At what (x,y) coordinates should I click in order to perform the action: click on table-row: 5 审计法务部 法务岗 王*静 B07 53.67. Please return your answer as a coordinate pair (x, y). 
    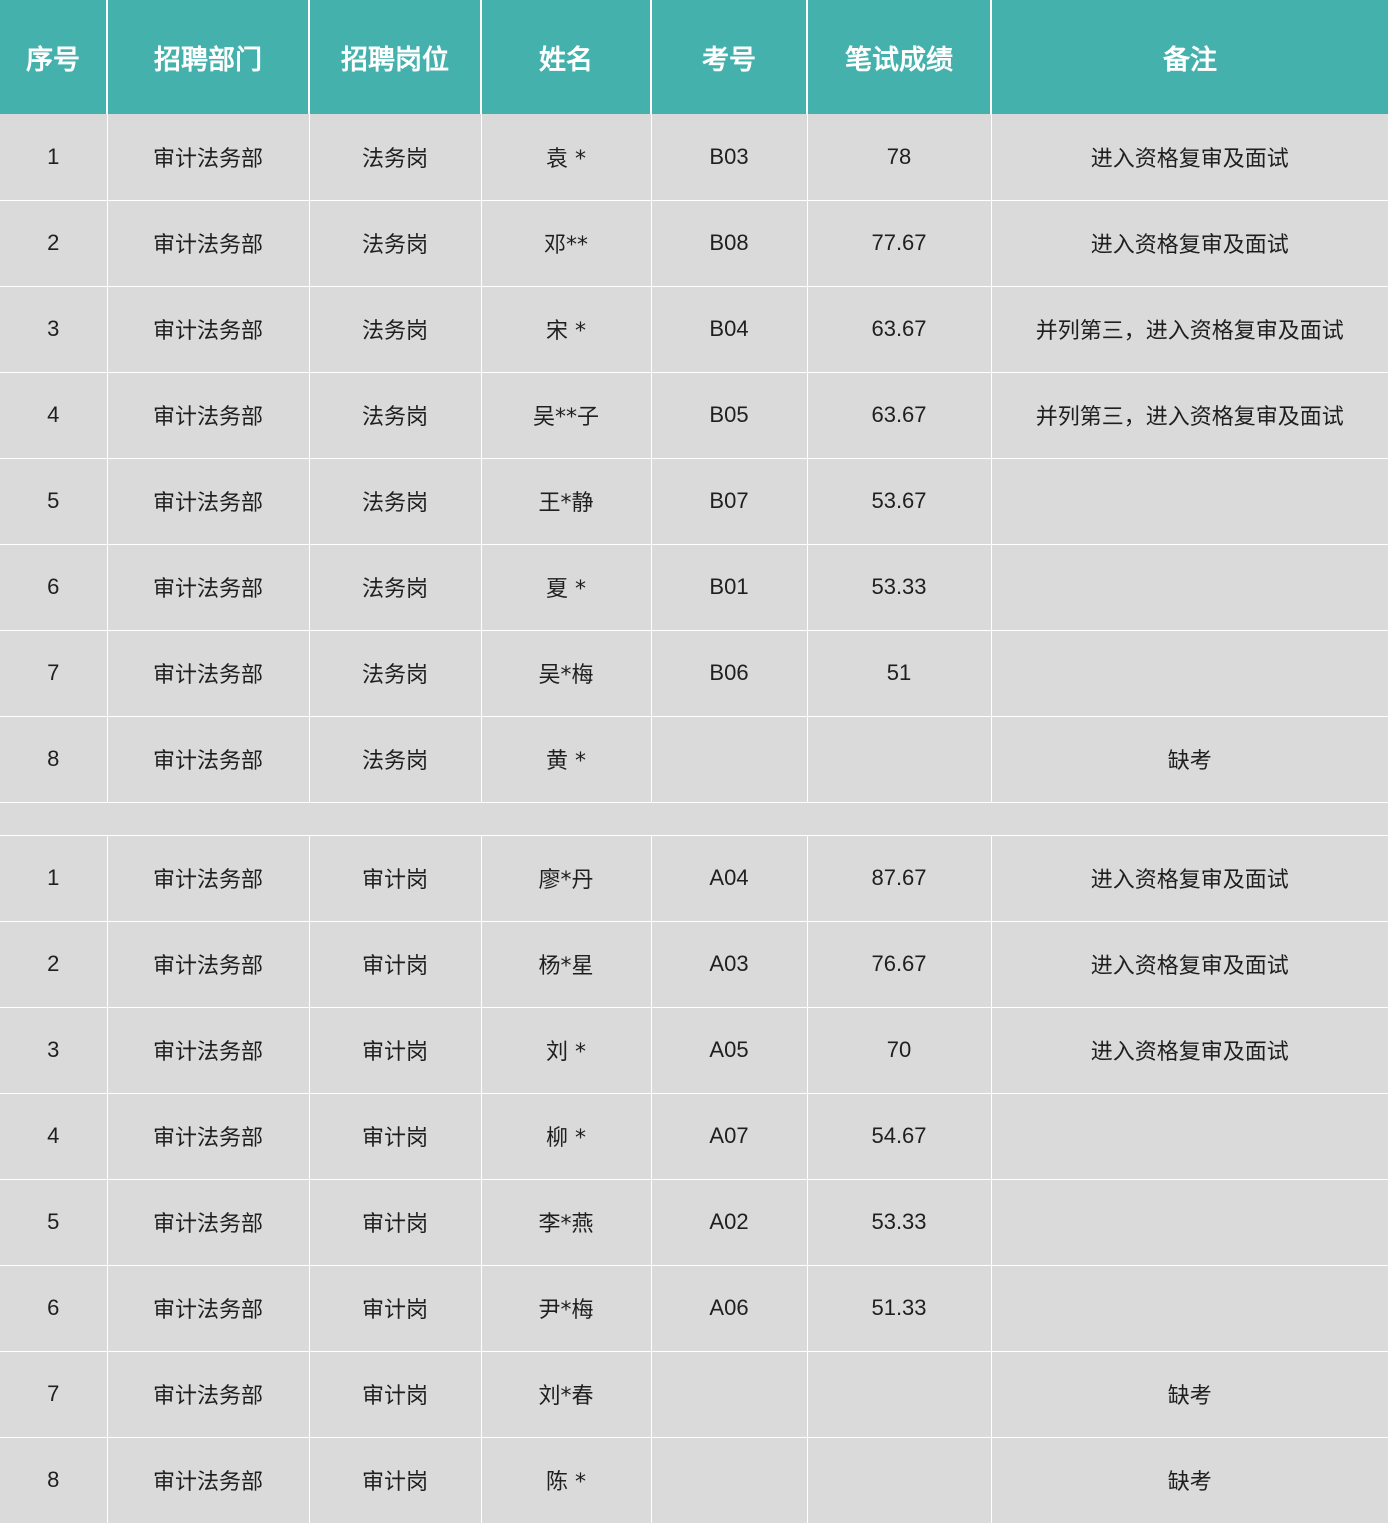
    Looking at the image, I should click on (694, 501).